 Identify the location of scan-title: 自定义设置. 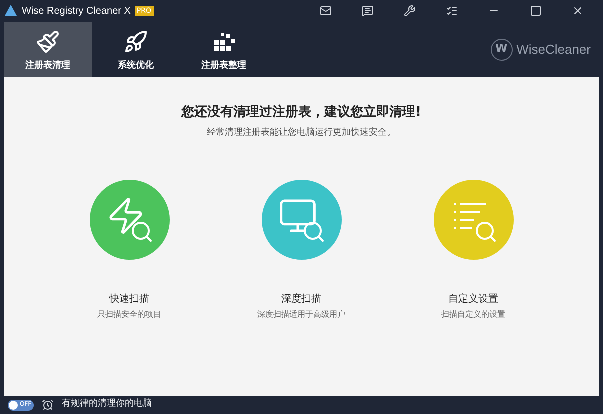
(473, 299).